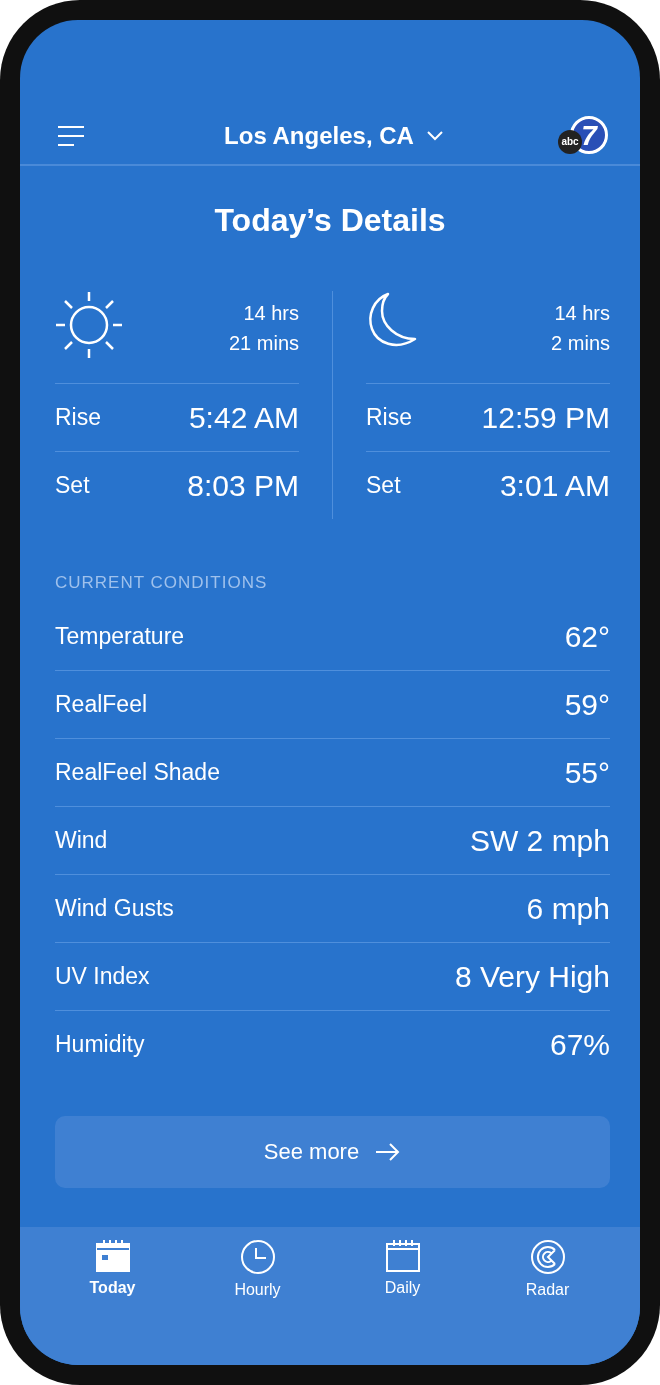 The width and height of the screenshot is (660, 1385). Describe the element at coordinates (137, 772) in the screenshot. I see `condition-label: RealFeel Shade` at that location.